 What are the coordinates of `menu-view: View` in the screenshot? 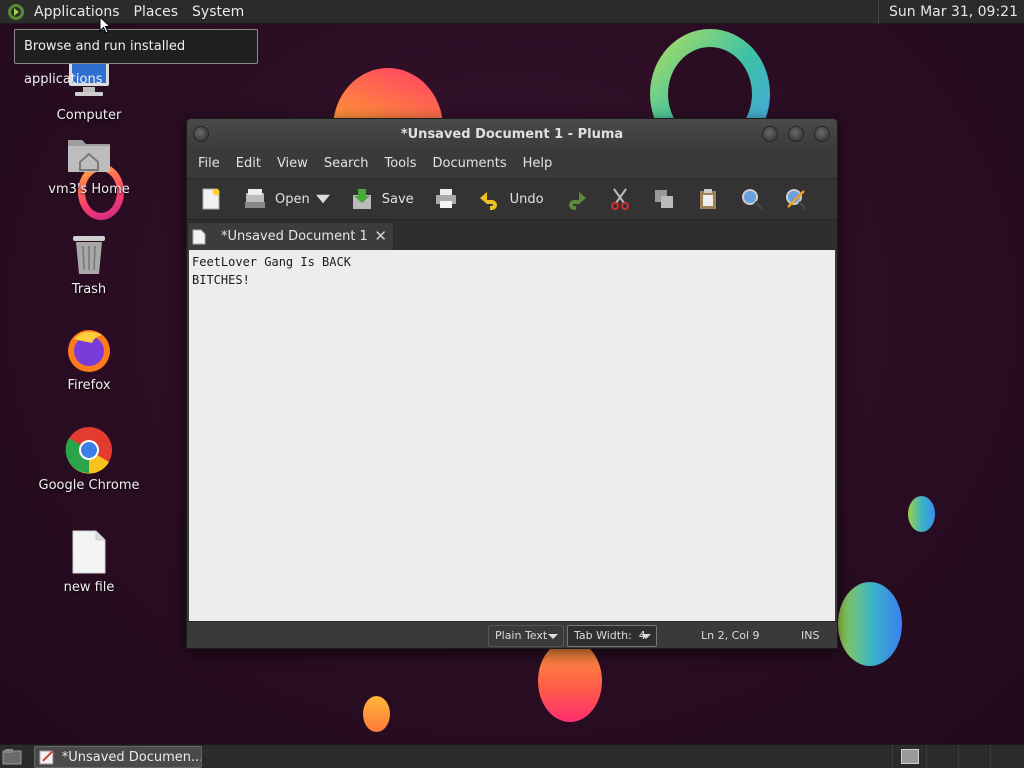 It's located at (292, 164).